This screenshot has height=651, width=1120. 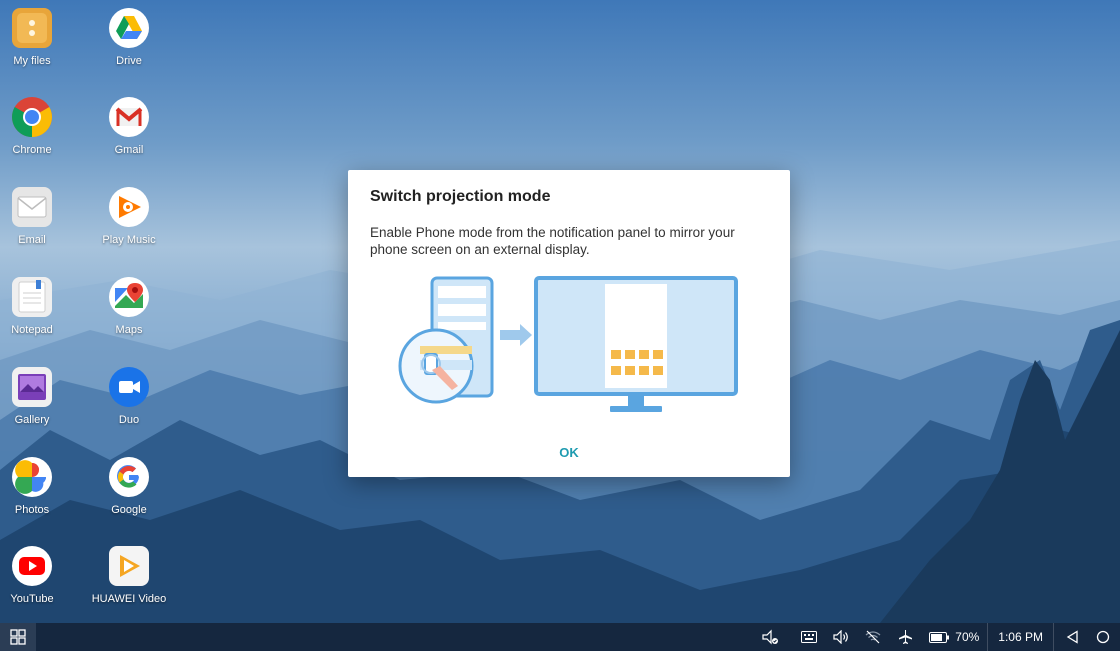 I want to click on system-tray: 70% 1:06 PM, so click(x=936, y=637).